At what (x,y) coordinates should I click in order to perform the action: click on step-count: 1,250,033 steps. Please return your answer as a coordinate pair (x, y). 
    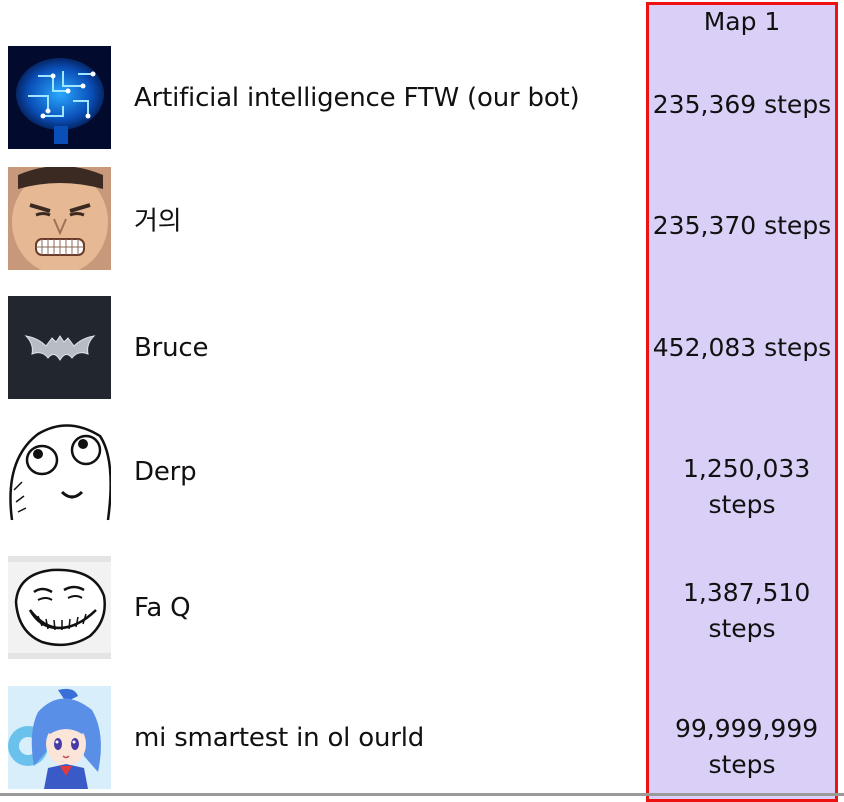
    Looking at the image, I should click on (747, 486).